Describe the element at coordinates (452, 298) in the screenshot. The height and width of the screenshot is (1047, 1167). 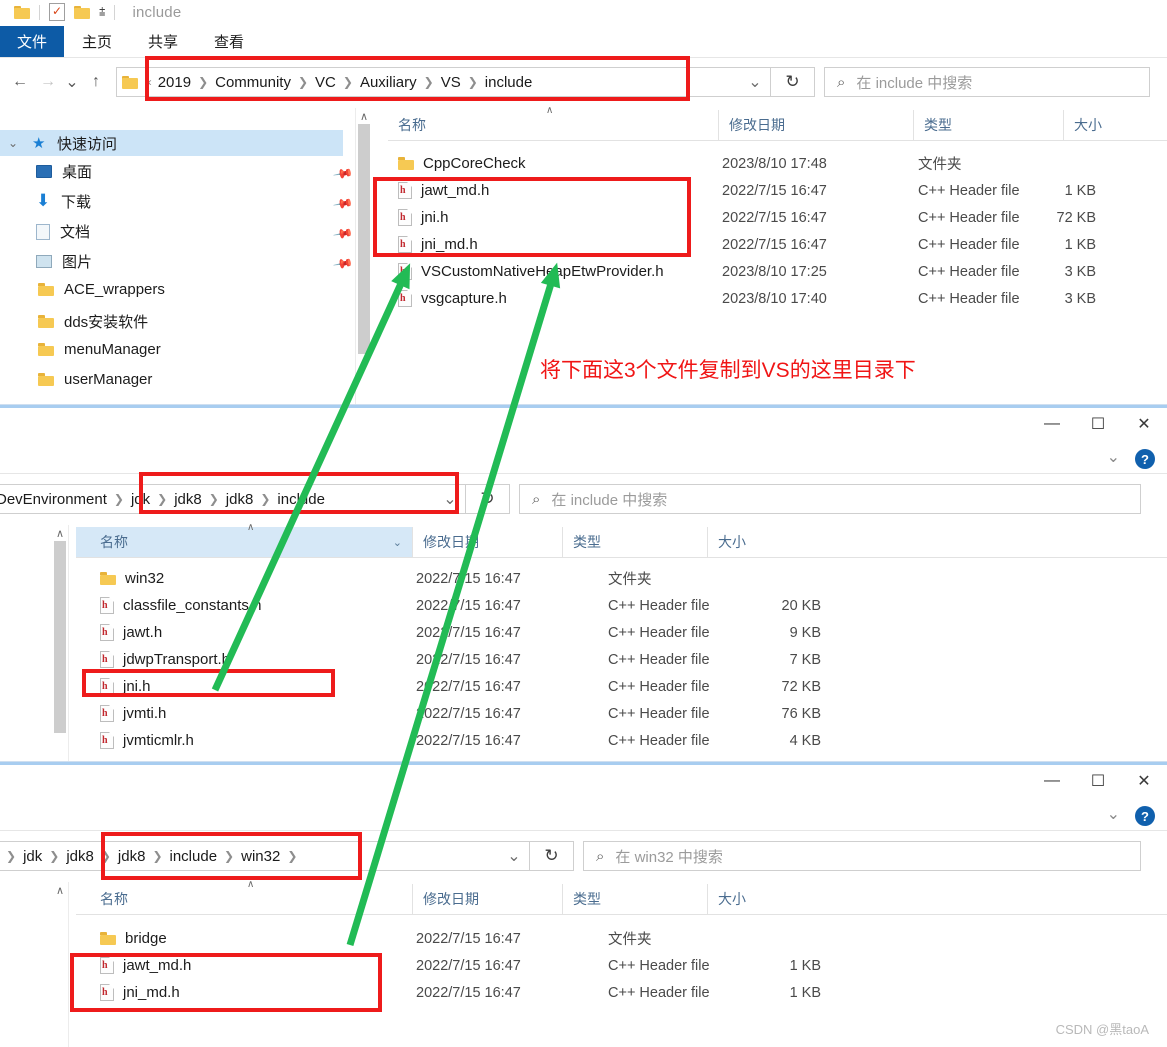
I see `file-name-cell: h vsgcapture.h` at that location.